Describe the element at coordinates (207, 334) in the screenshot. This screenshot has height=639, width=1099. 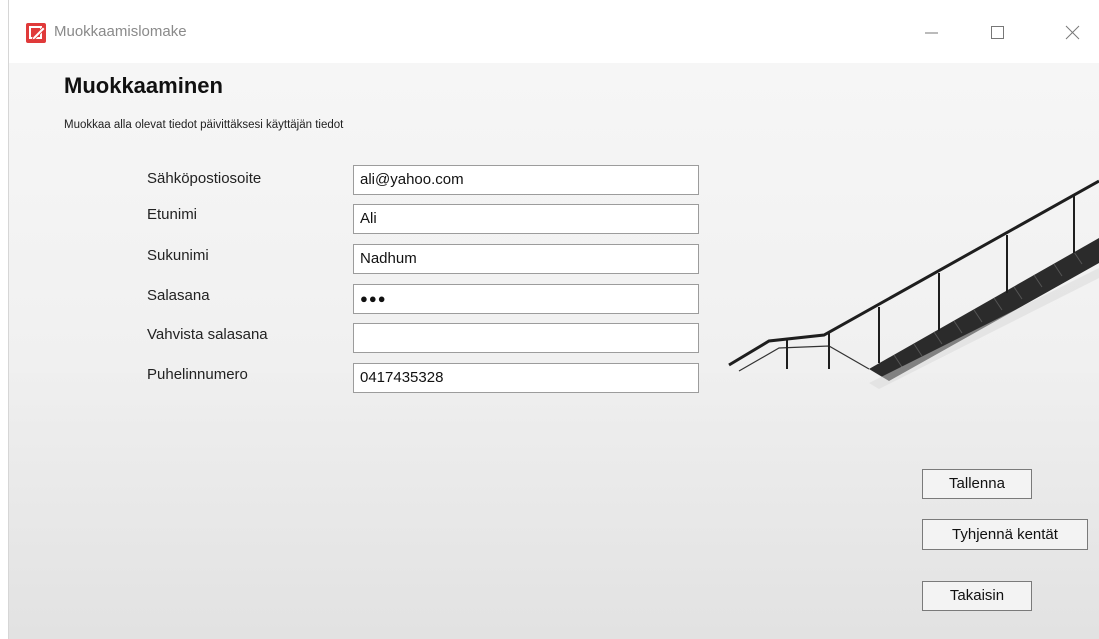
I see `confirm-password-label: Vahvista salasana` at that location.